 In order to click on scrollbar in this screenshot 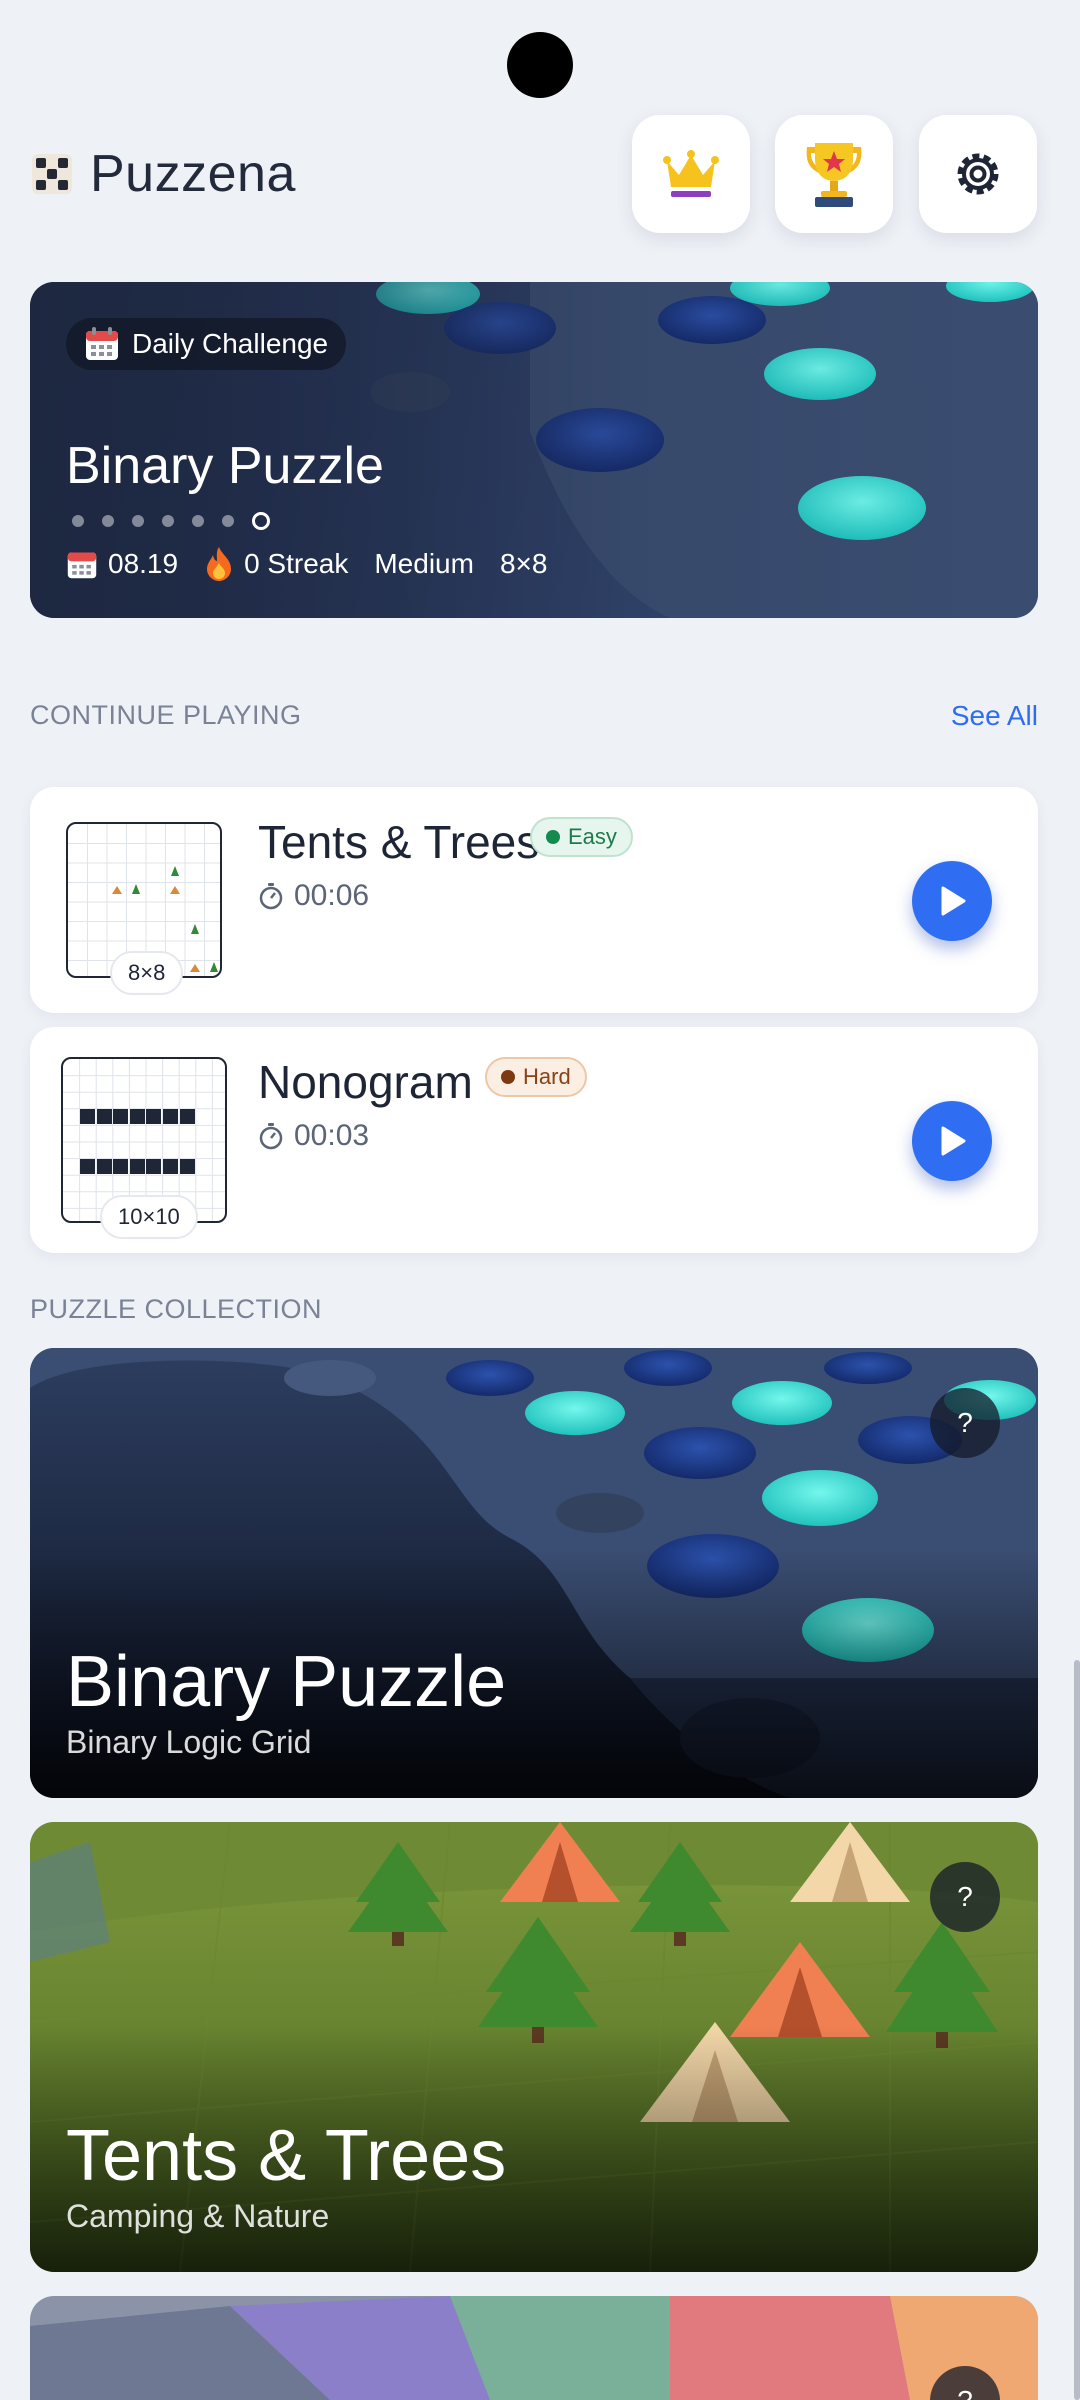, I will do `click(1077, 2030)`.